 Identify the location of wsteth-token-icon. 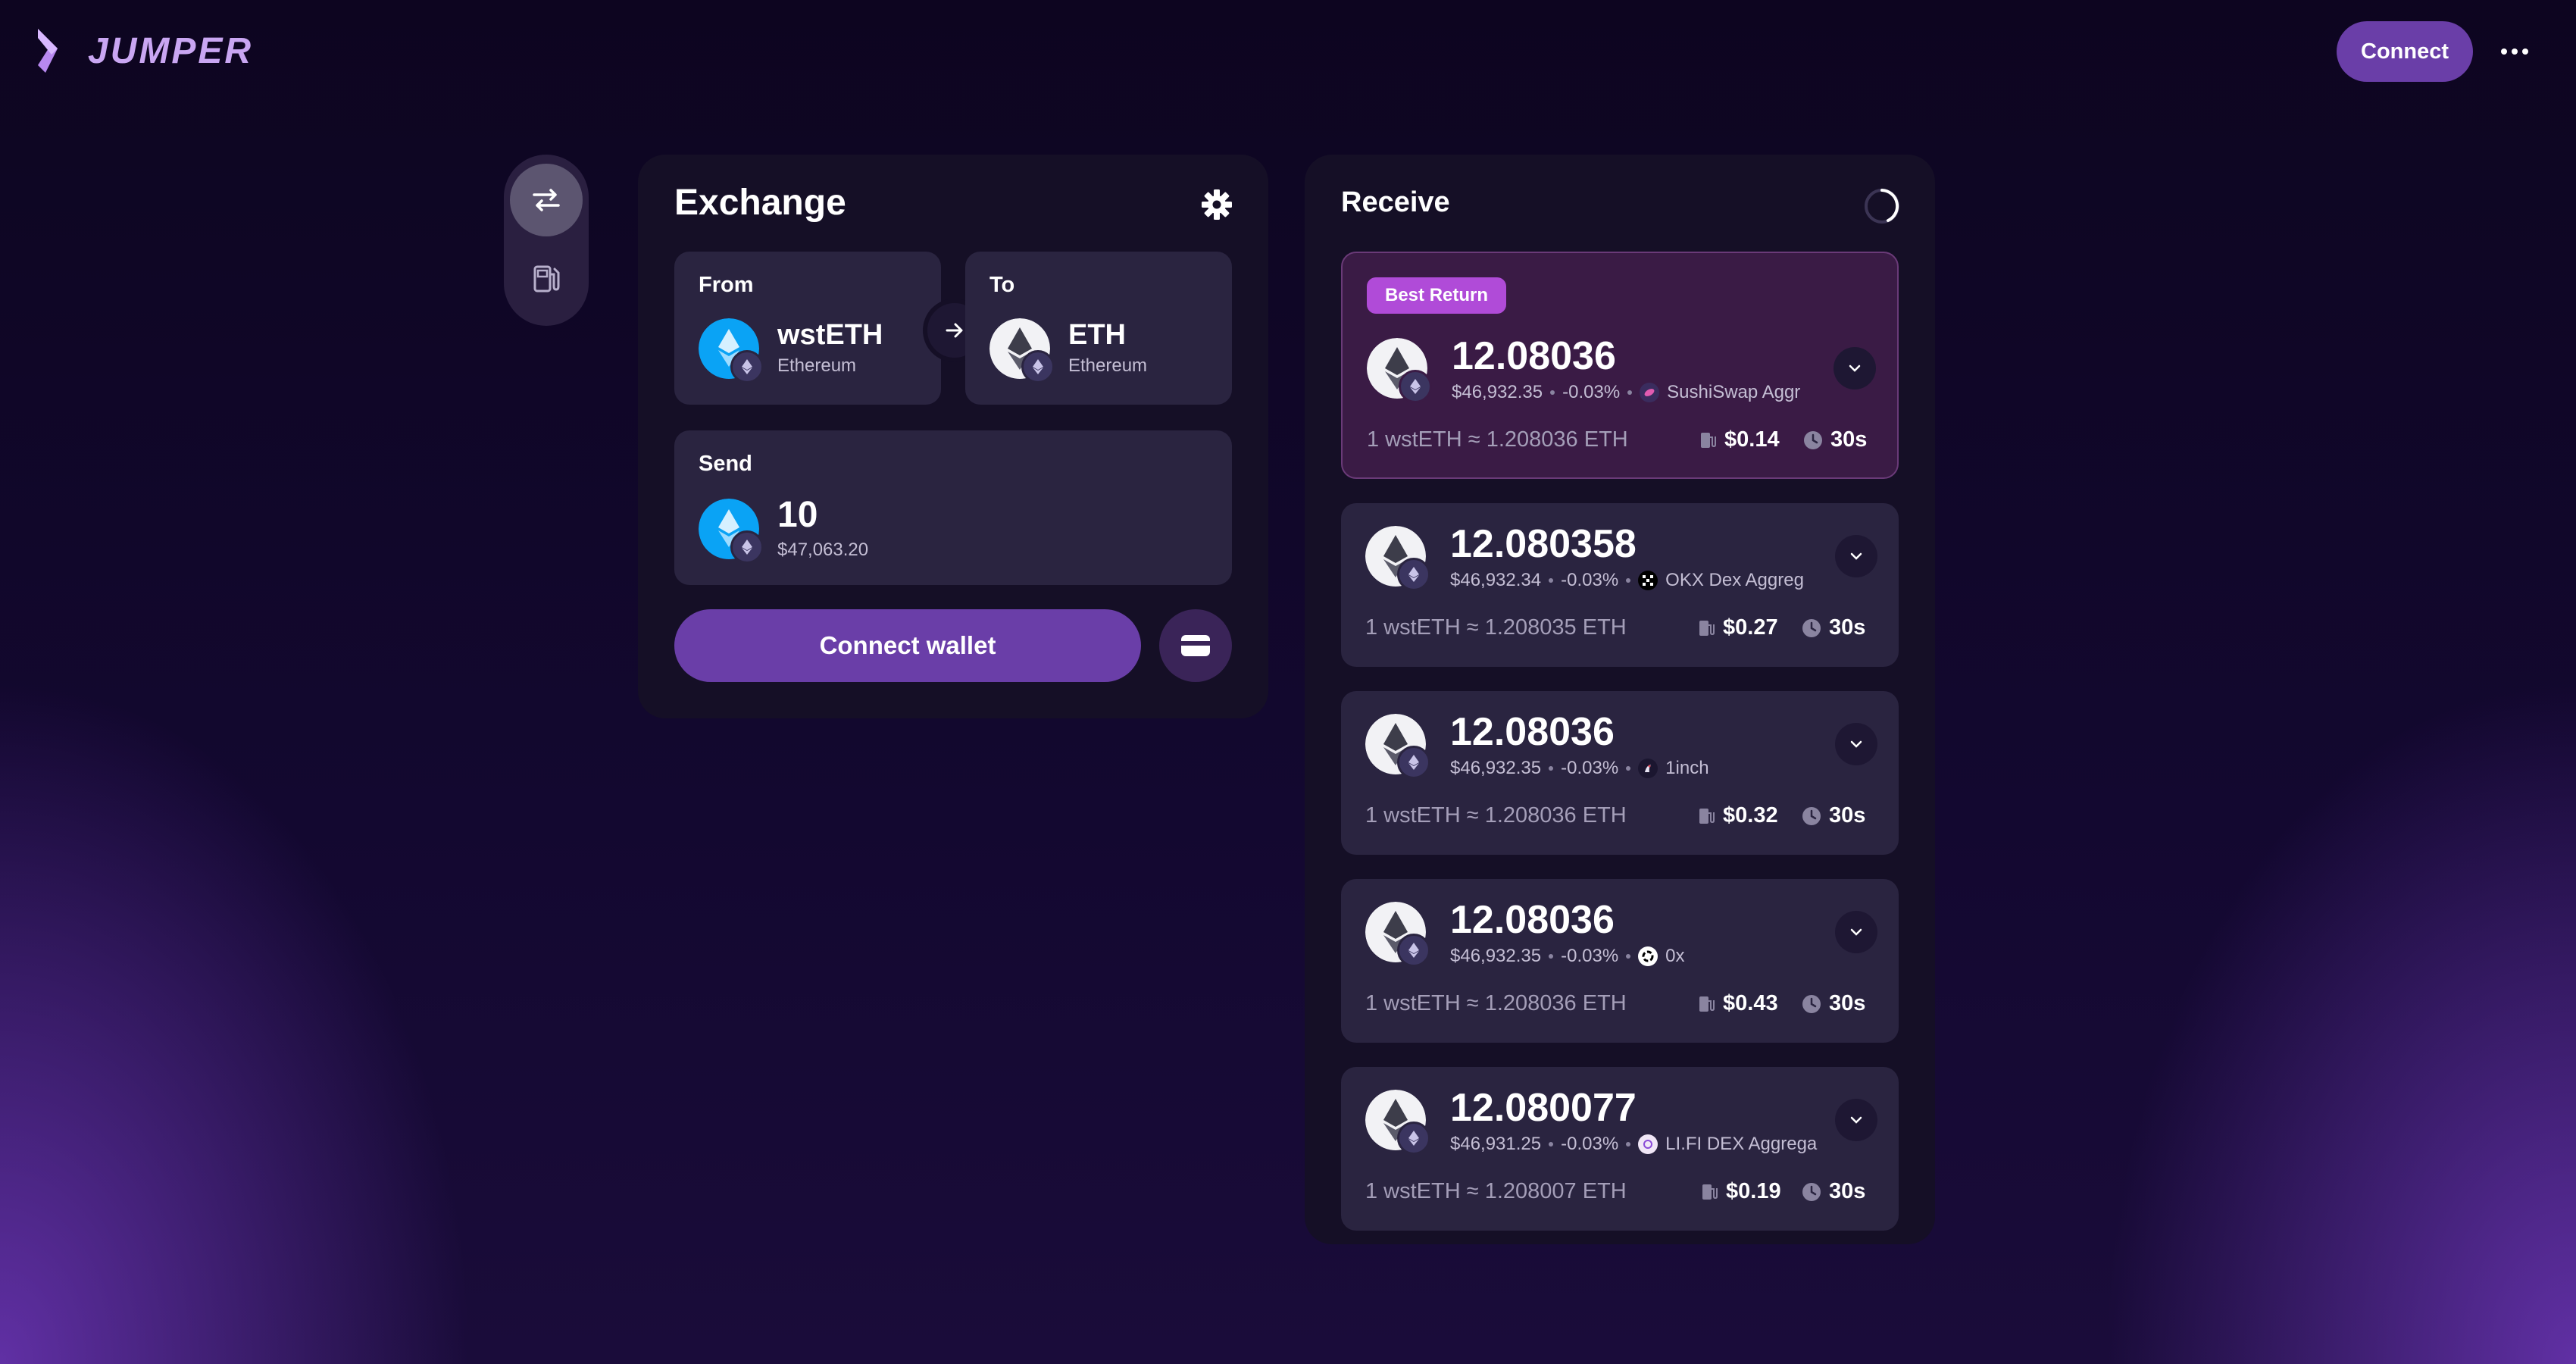
(731, 350).